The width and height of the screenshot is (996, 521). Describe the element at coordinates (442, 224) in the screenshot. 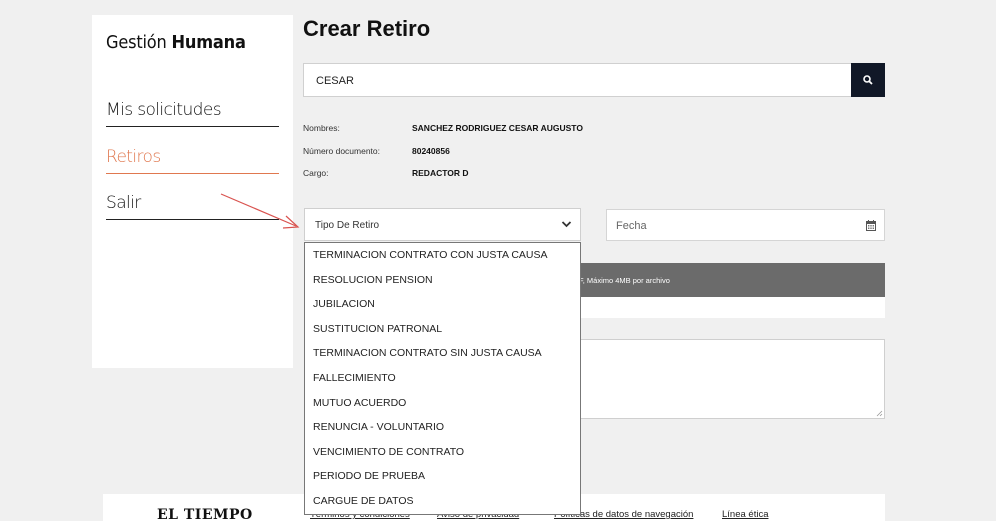

I see `retiro-type-select: Tipo De Retiro` at that location.